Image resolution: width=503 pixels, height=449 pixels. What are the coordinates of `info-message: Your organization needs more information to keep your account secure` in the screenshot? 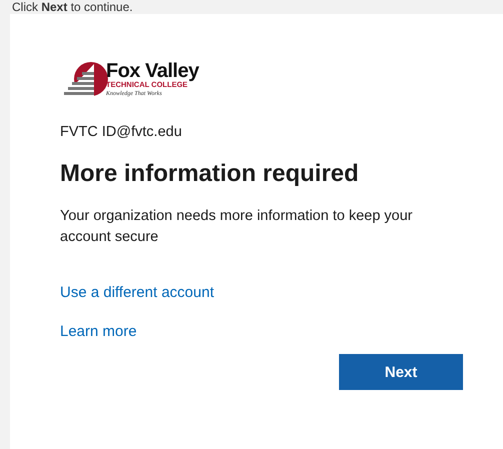 It's located at (237, 227).